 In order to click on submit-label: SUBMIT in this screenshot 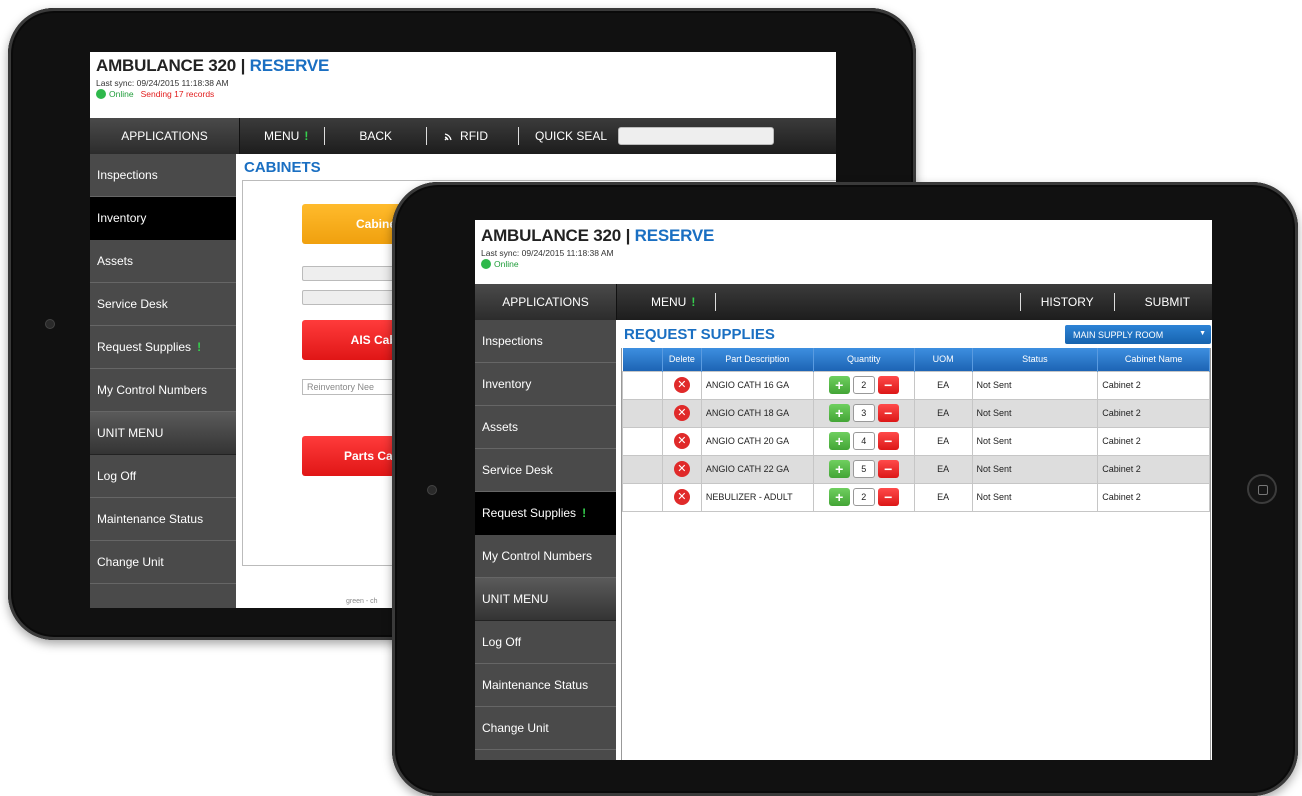, I will do `click(1167, 302)`.